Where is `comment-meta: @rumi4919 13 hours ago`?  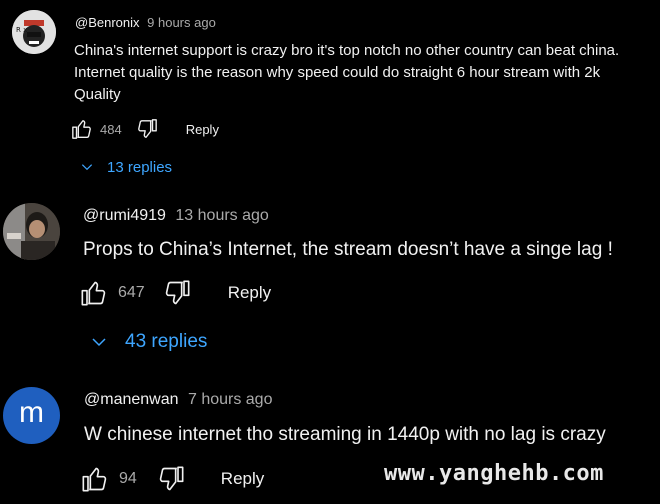 comment-meta: @rumi4919 13 hours ago is located at coordinates (176, 216).